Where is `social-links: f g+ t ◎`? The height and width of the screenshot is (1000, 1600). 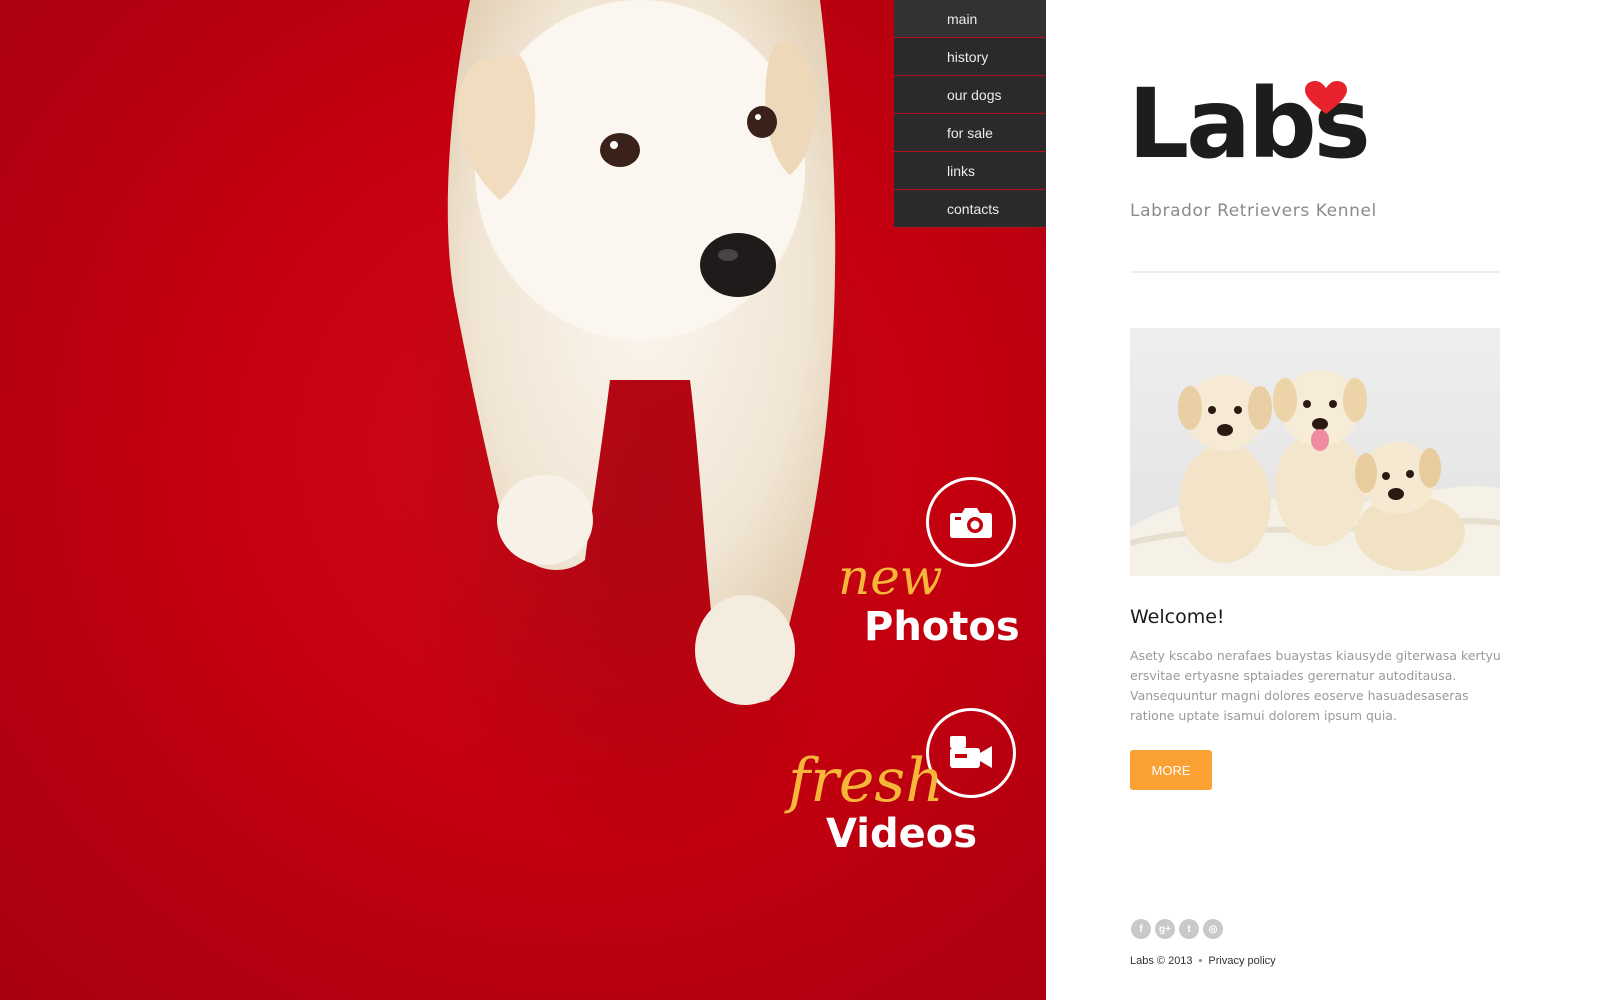
social-links: f g+ t ◎ is located at coordinates (1177, 929).